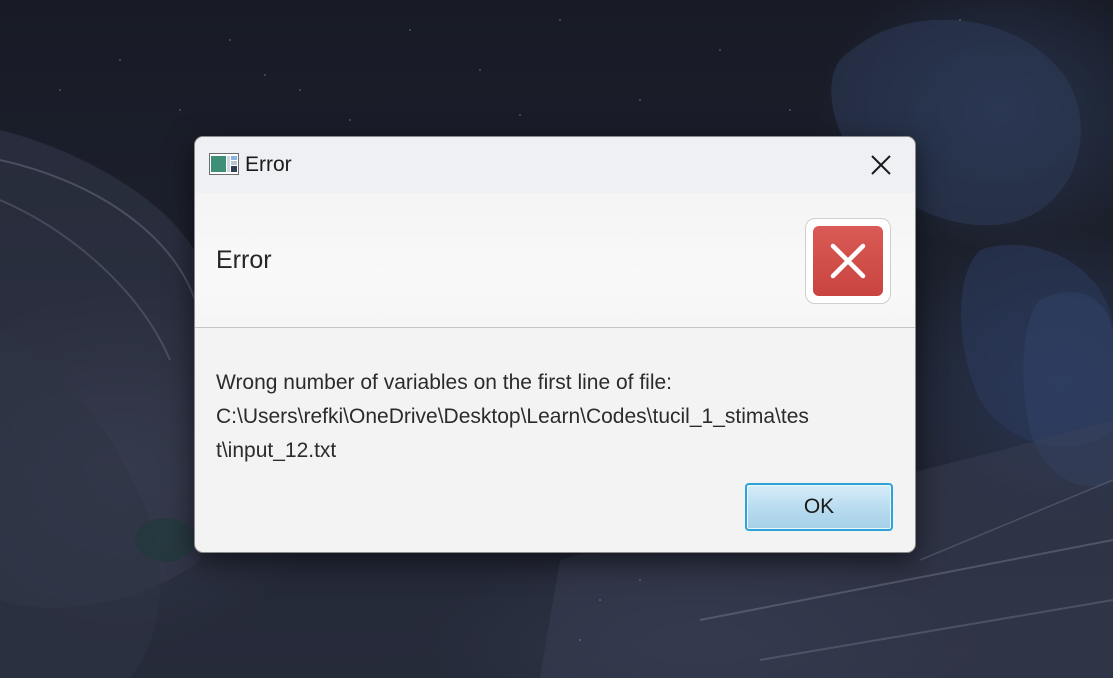 This screenshot has width=1113, height=678. Describe the element at coordinates (268, 164) in the screenshot. I see `window-title: Error` at that location.